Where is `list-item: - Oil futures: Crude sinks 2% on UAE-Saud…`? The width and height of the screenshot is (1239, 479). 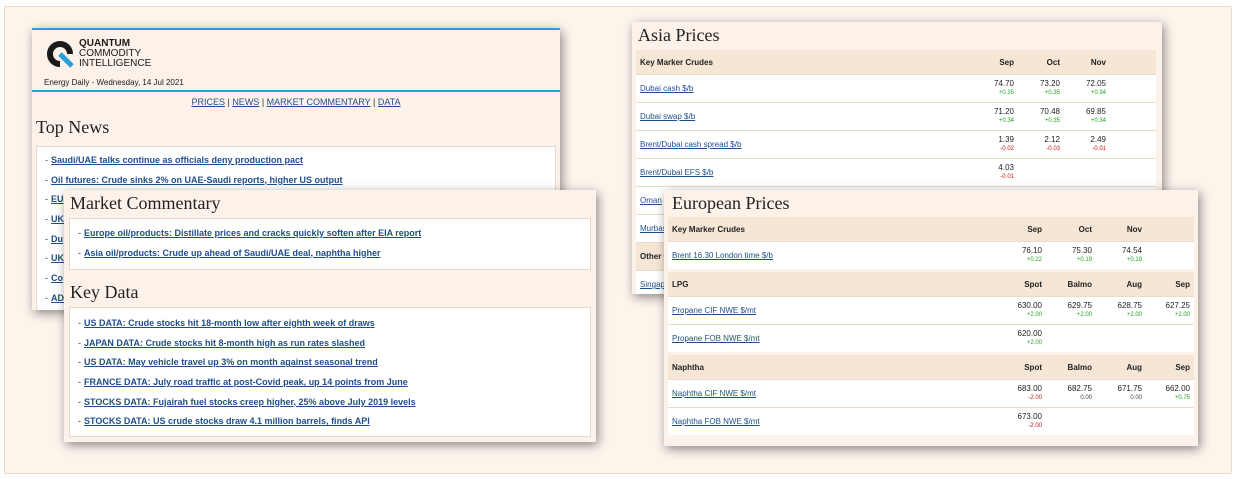
list-item: - Oil futures: Crude sinks 2% on UAE-Saud… is located at coordinates (194, 179).